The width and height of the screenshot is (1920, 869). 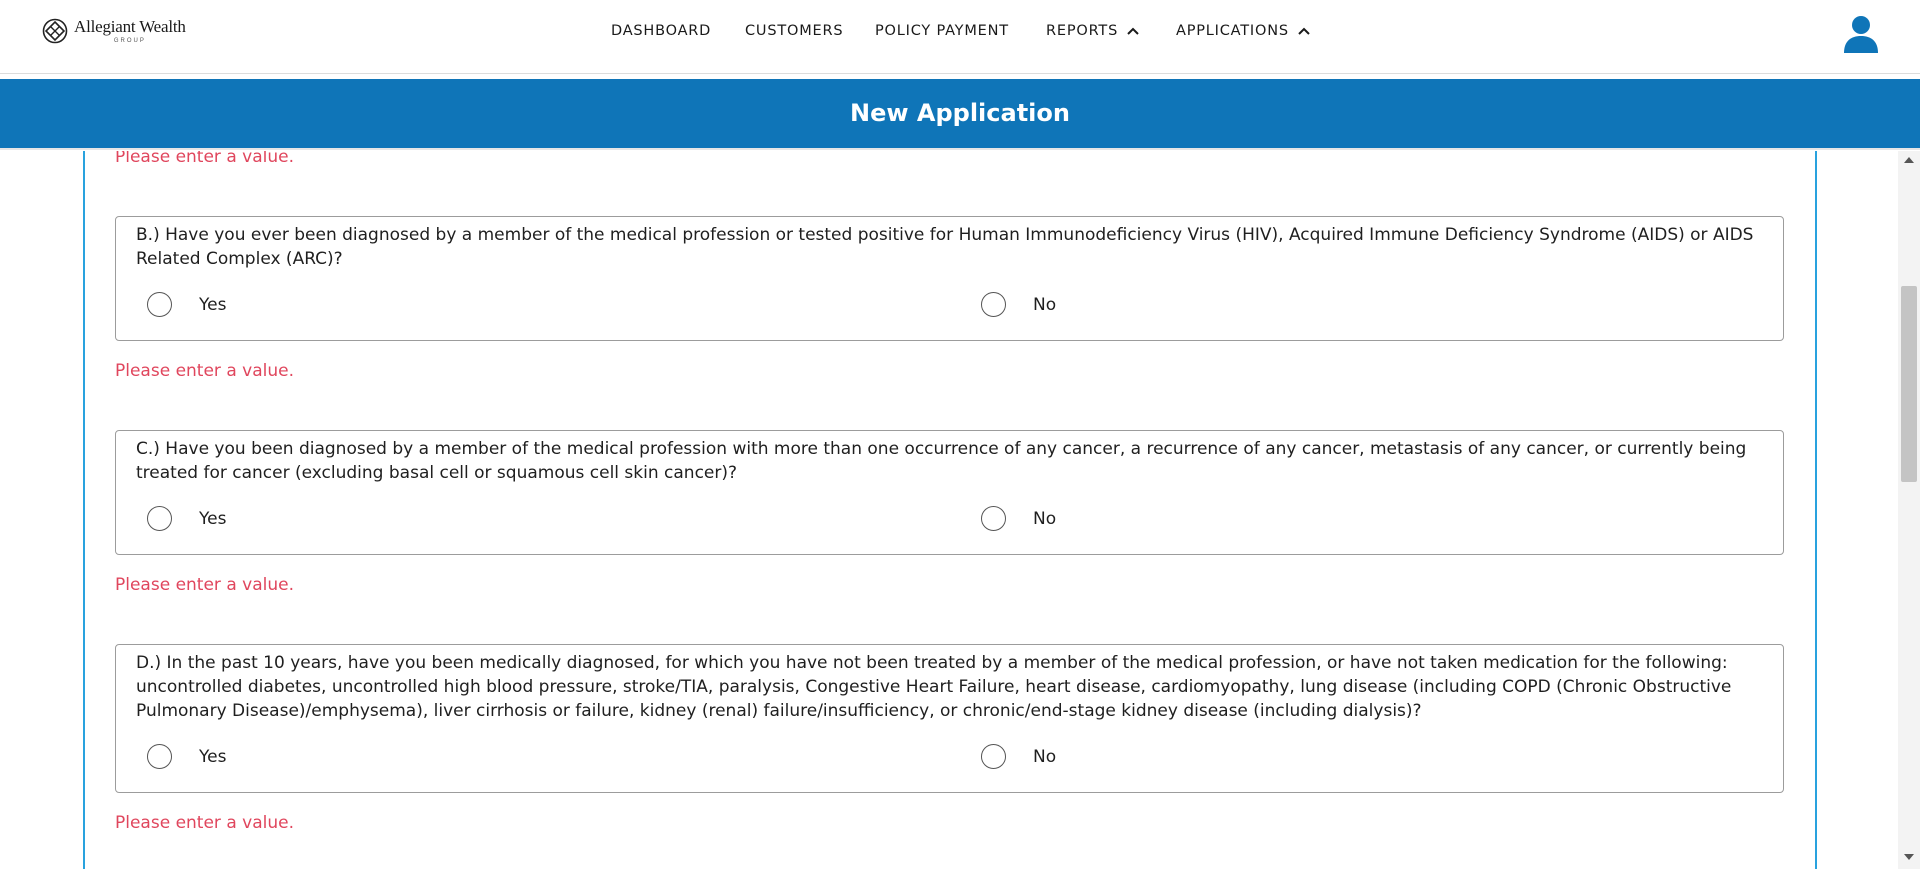 What do you see at coordinates (1909, 160) in the screenshot?
I see `scroll-up-arrow-icon` at bounding box center [1909, 160].